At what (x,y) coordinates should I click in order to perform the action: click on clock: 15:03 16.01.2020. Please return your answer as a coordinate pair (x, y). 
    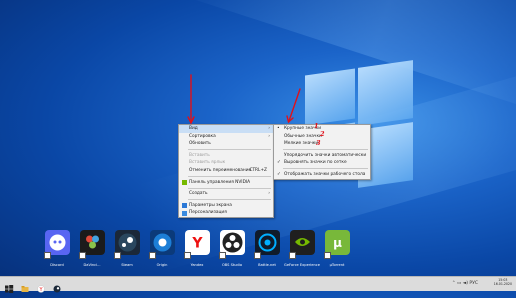
    Looking at the image, I should click on (503, 282).